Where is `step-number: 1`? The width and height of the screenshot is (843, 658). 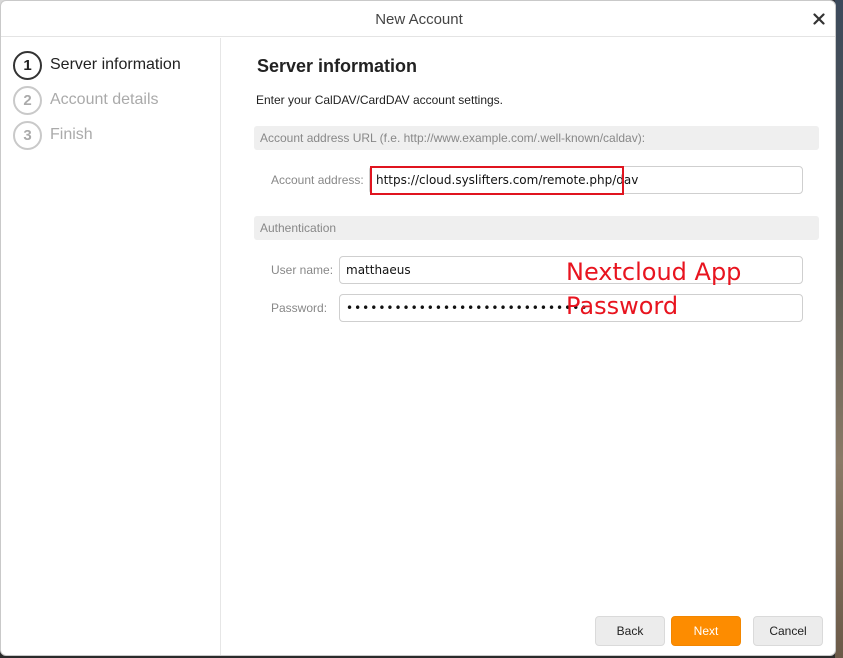
step-number: 1 is located at coordinates (27, 65).